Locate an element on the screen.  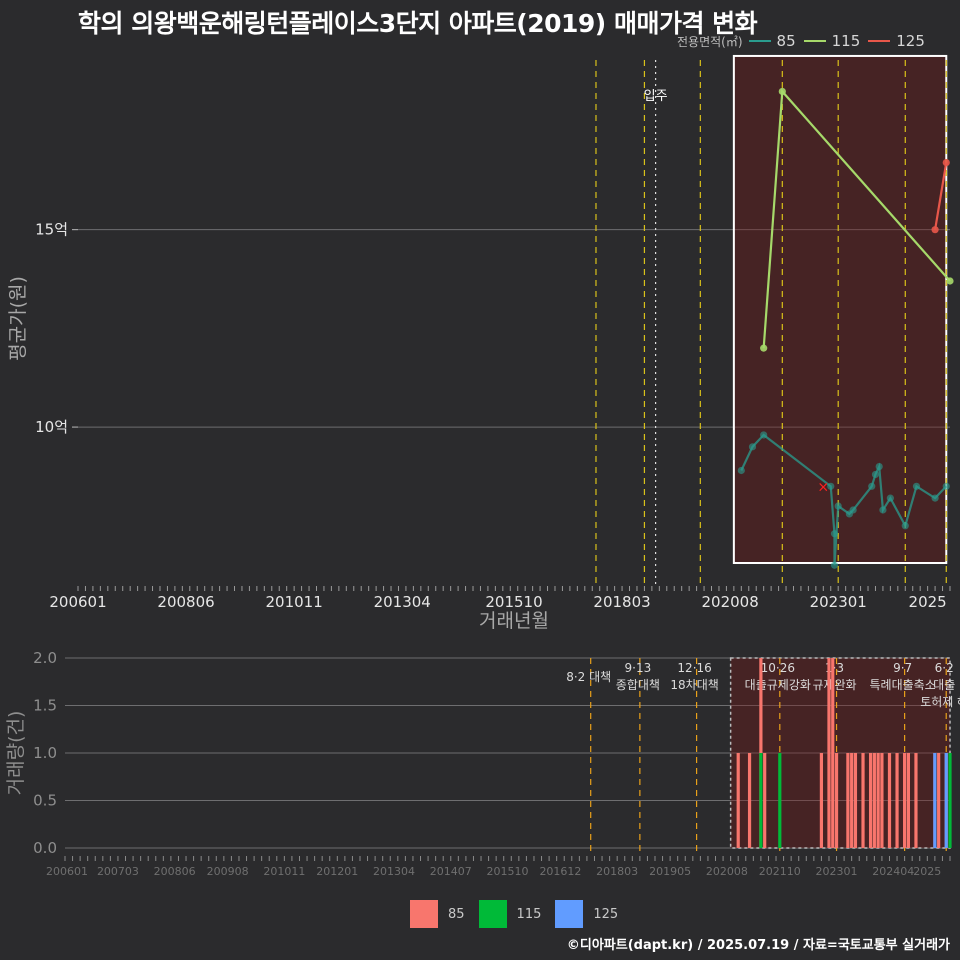
top-ytick-label-1: 15억 is located at coordinates (51, 230).